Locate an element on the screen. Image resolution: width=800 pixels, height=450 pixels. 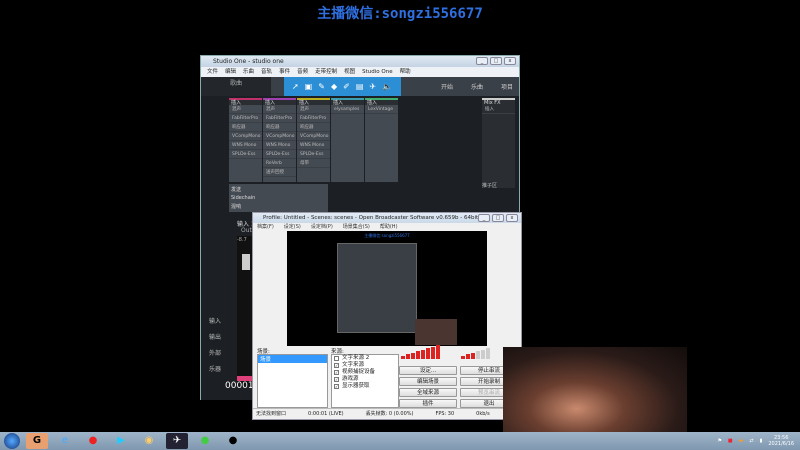
project-button: 项目 is located at coordinates (507, 86).